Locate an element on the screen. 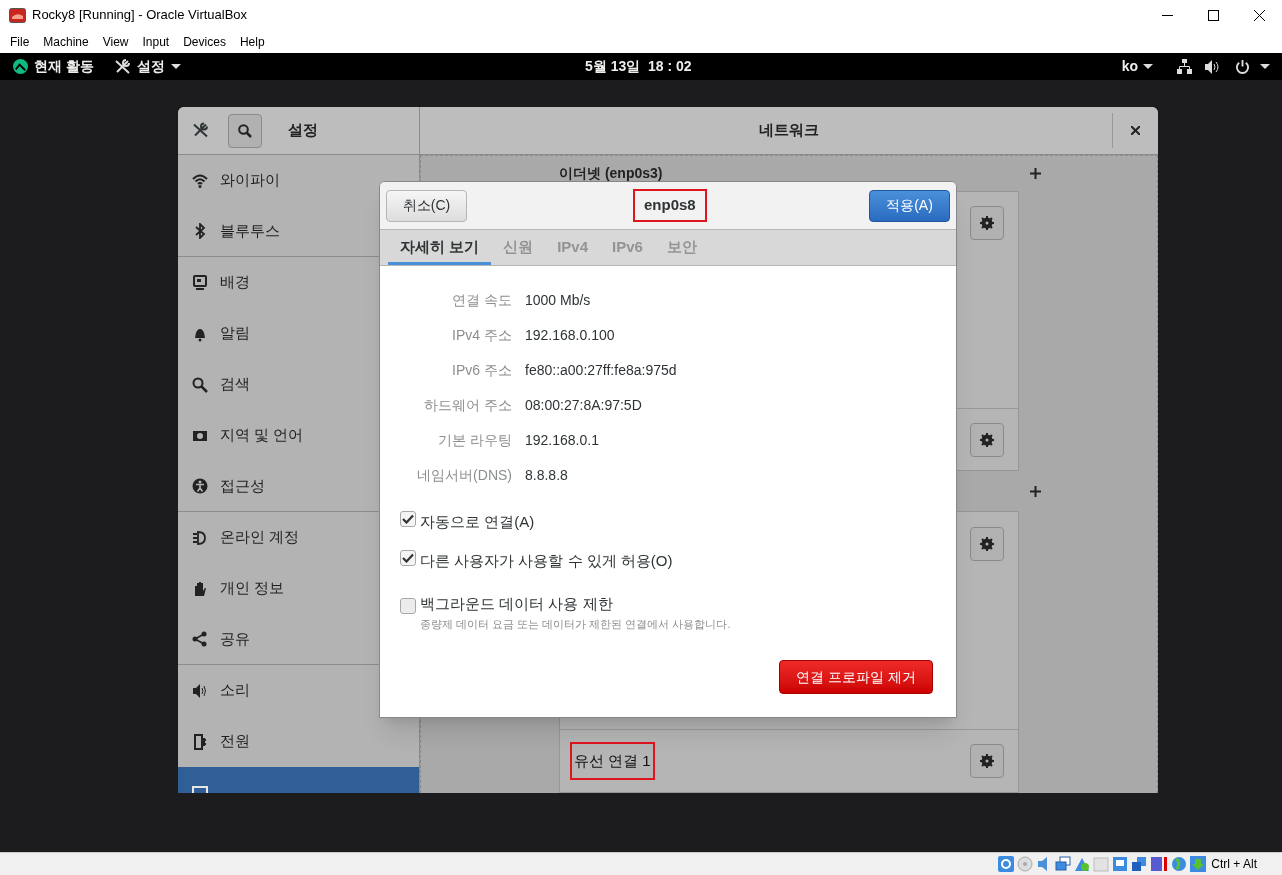  detail-value: fe80::a00:27ff:fe8a:975d is located at coordinates (601, 370).